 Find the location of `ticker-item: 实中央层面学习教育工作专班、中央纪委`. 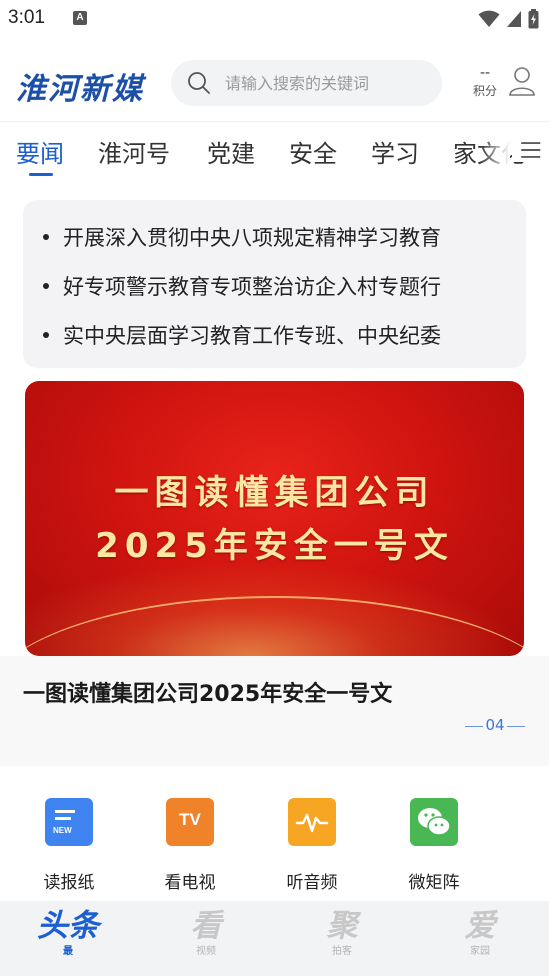

ticker-item: 实中央层面学习教育工作专班、中央纪委 is located at coordinates (274, 335).